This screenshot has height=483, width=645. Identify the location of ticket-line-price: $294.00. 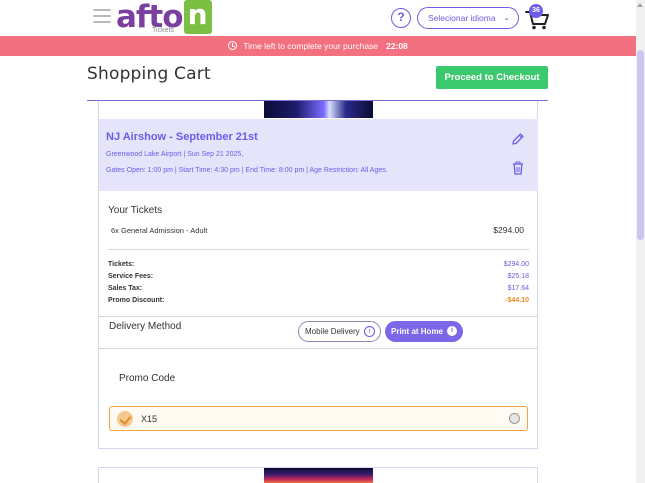
(508, 230).